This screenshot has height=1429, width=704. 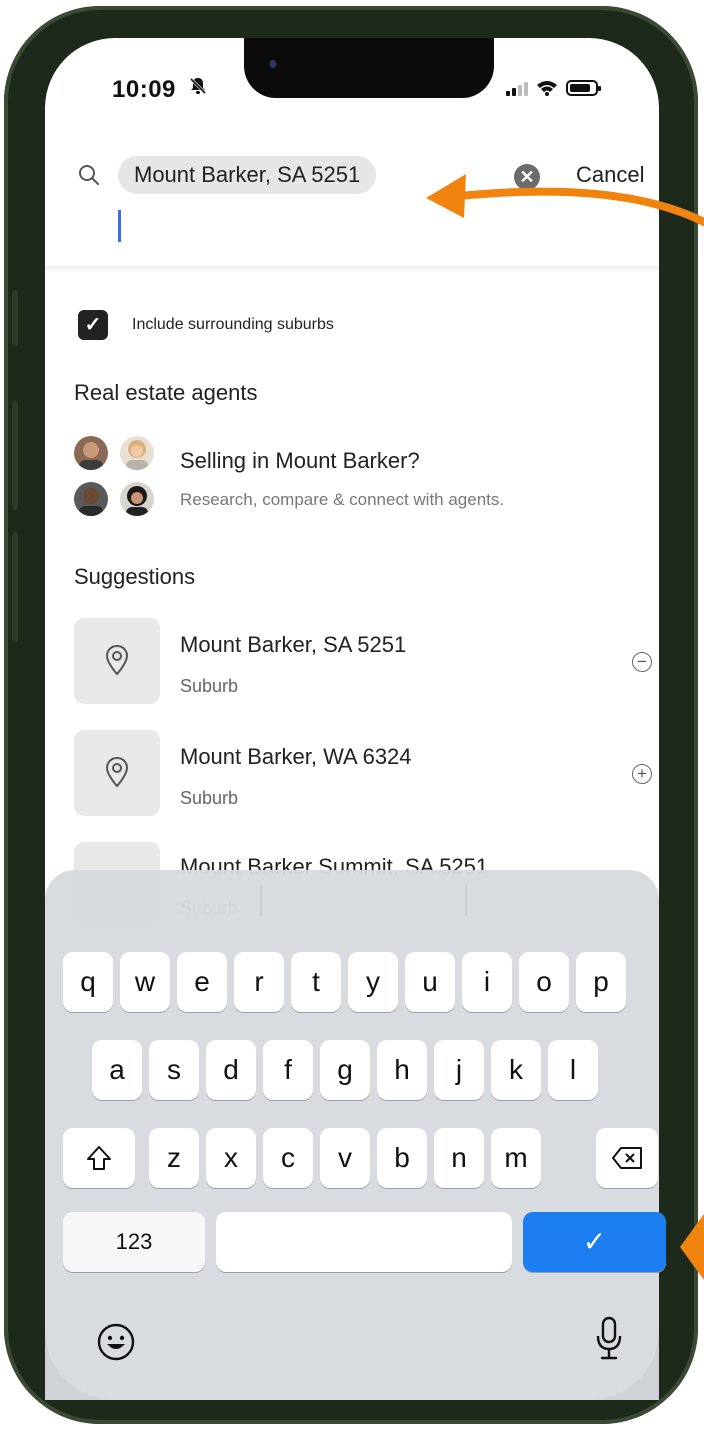 What do you see at coordinates (369, 68) in the screenshot?
I see `dynamic-island` at bounding box center [369, 68].